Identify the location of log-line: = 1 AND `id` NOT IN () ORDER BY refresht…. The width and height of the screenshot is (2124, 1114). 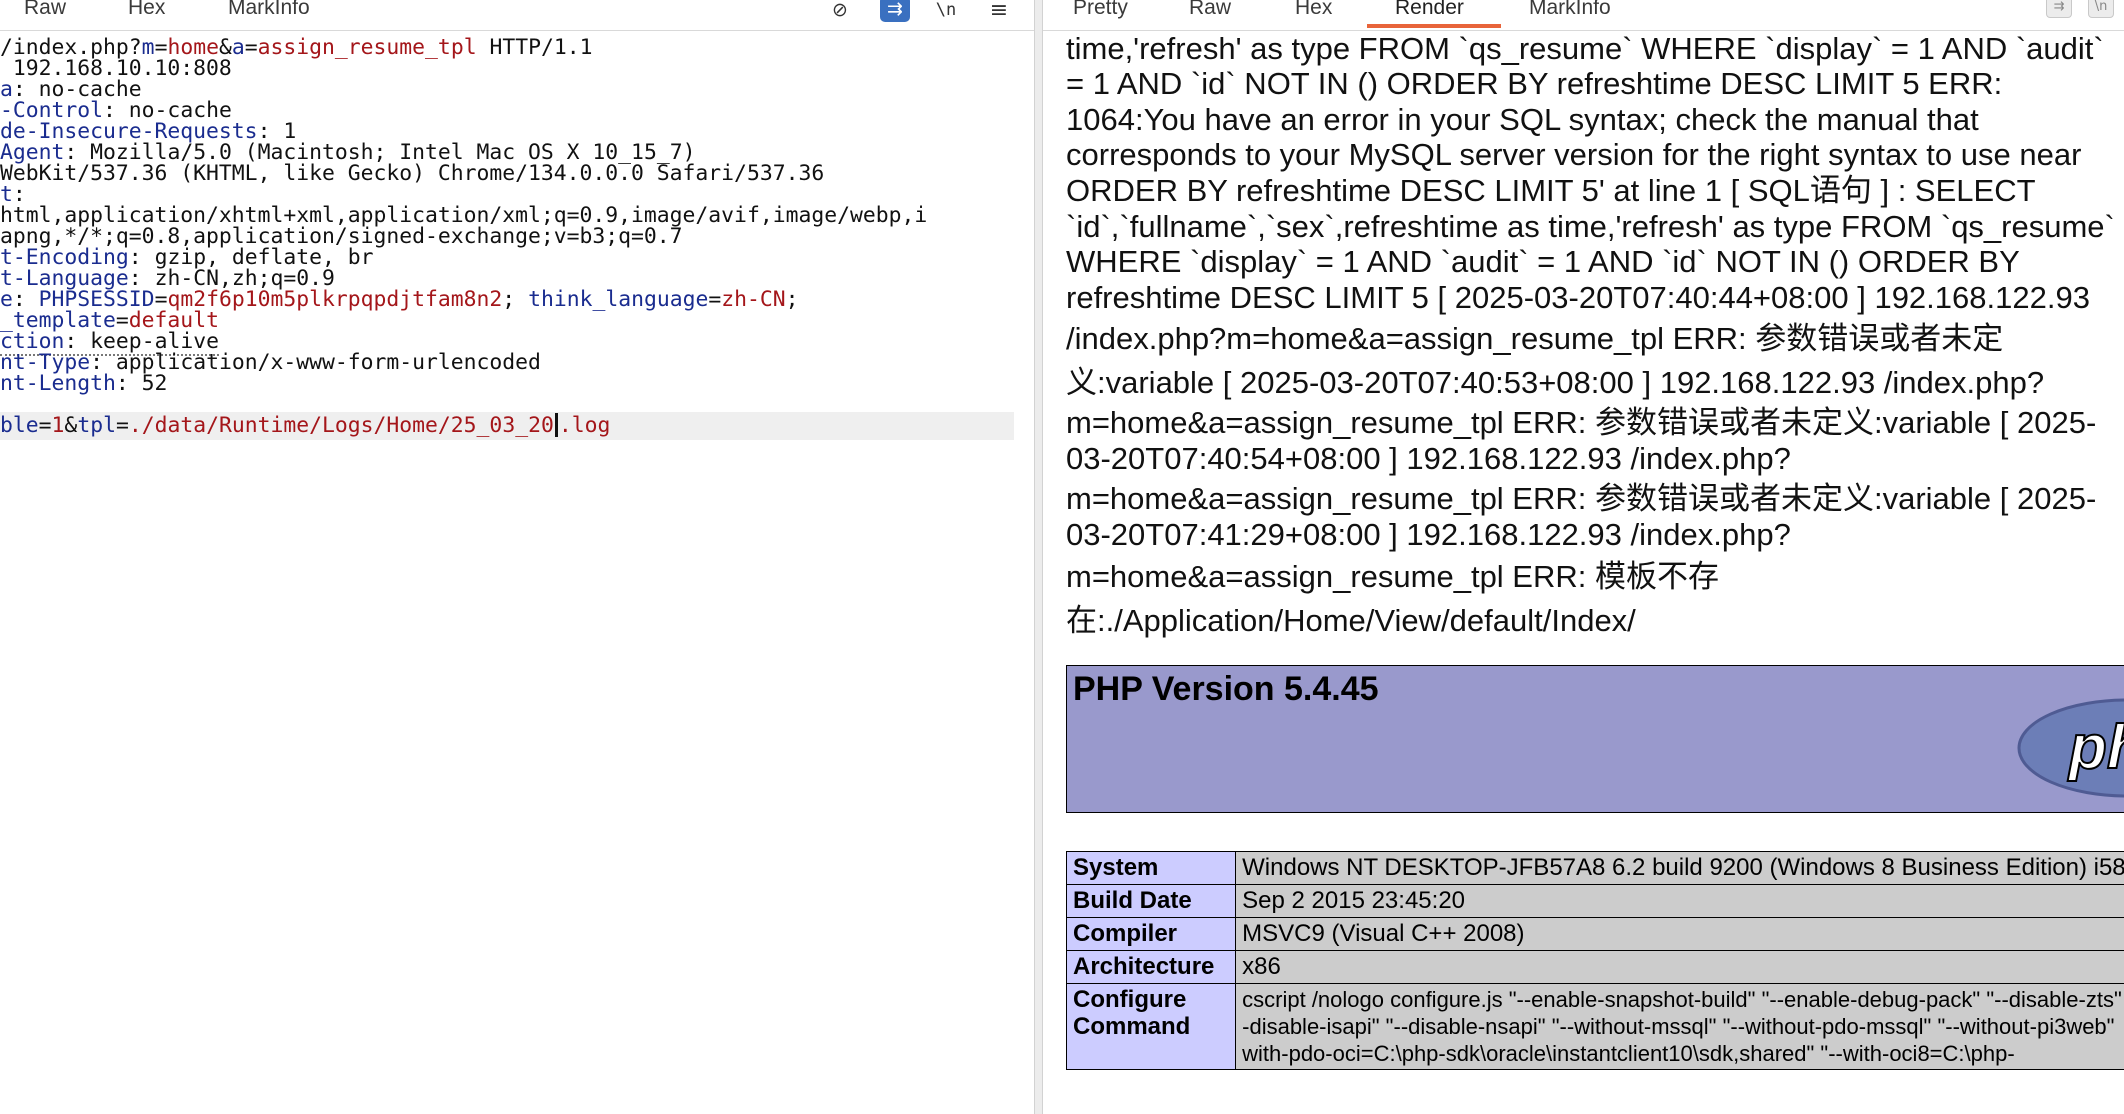
(1534, 83).